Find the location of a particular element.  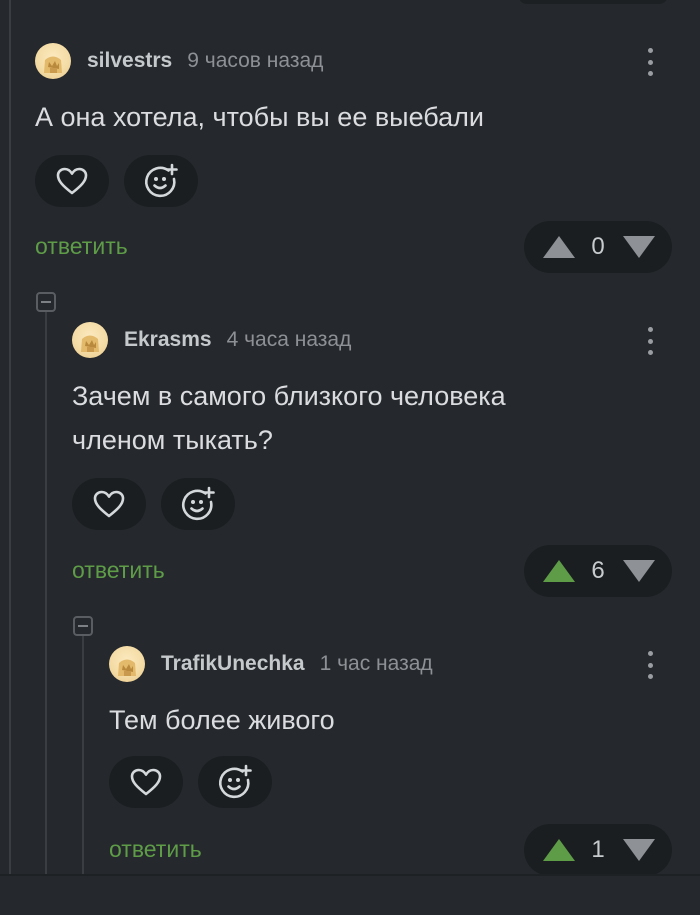

previous-vote-block-edge is located at coordinates (593, 2).